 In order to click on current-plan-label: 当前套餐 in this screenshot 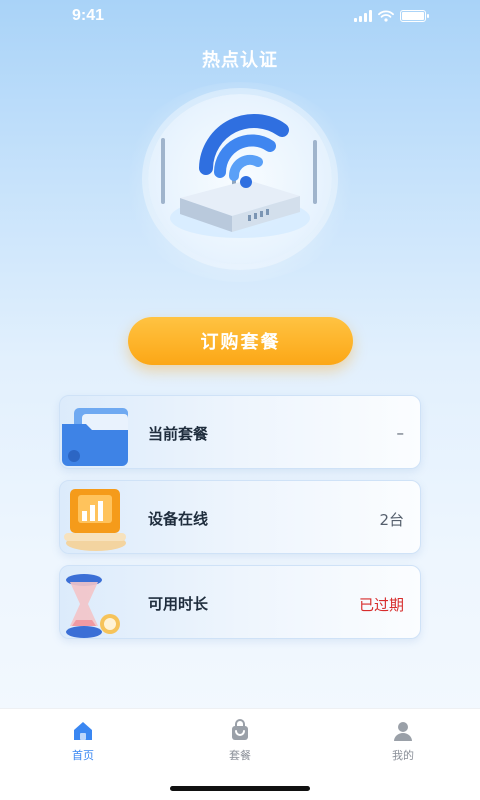, I will do `click(178, 434)`.